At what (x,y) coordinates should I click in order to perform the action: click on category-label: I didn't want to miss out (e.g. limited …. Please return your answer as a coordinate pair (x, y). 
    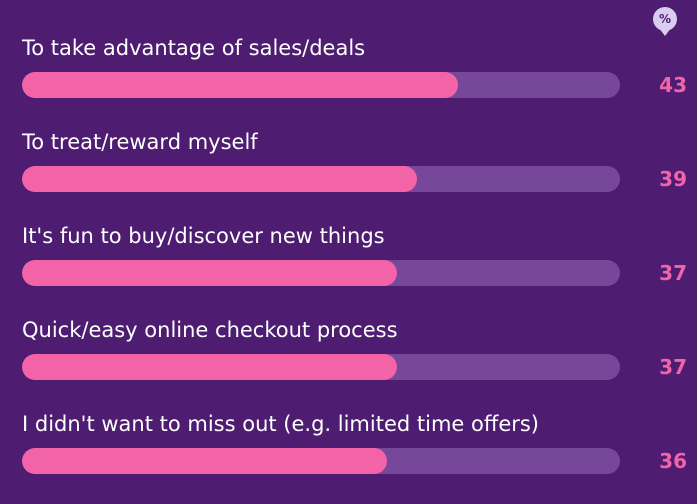
    Looking at the image, I should click on (281, 424).